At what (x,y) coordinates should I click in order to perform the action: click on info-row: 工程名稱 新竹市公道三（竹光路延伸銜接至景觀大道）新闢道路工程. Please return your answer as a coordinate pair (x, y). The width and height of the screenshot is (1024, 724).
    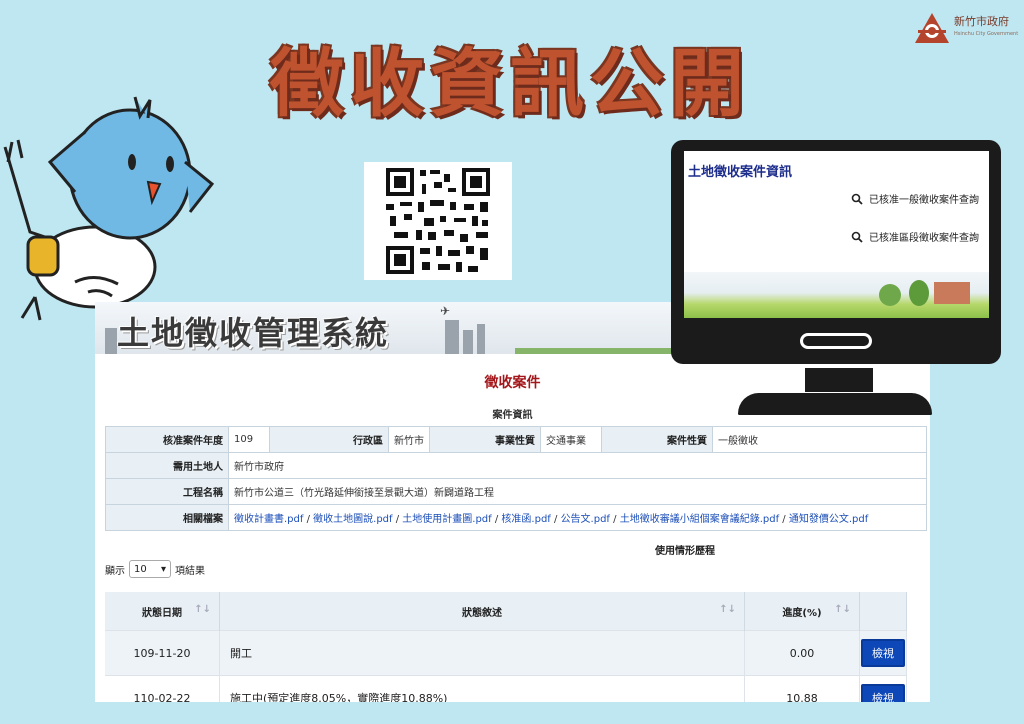
    Looking at the image, I should click on (516, 491).